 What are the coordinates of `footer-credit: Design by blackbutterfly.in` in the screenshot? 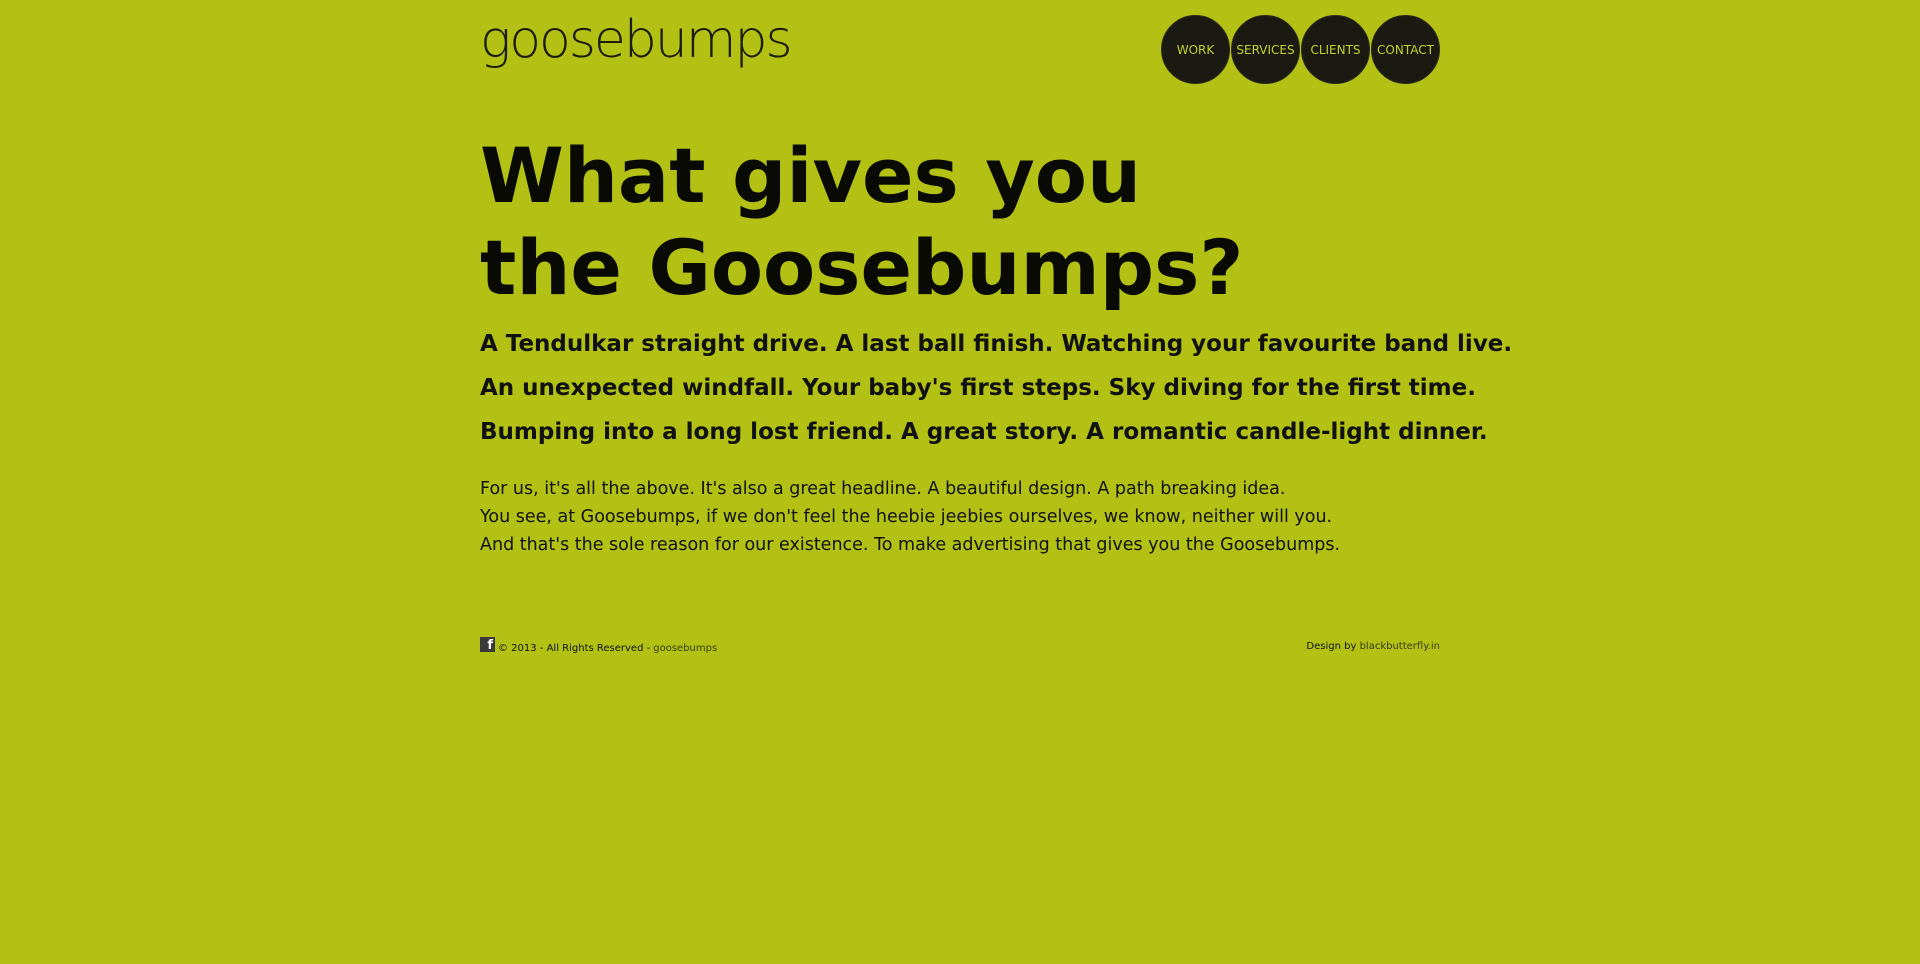 It's located at (1373, 646).